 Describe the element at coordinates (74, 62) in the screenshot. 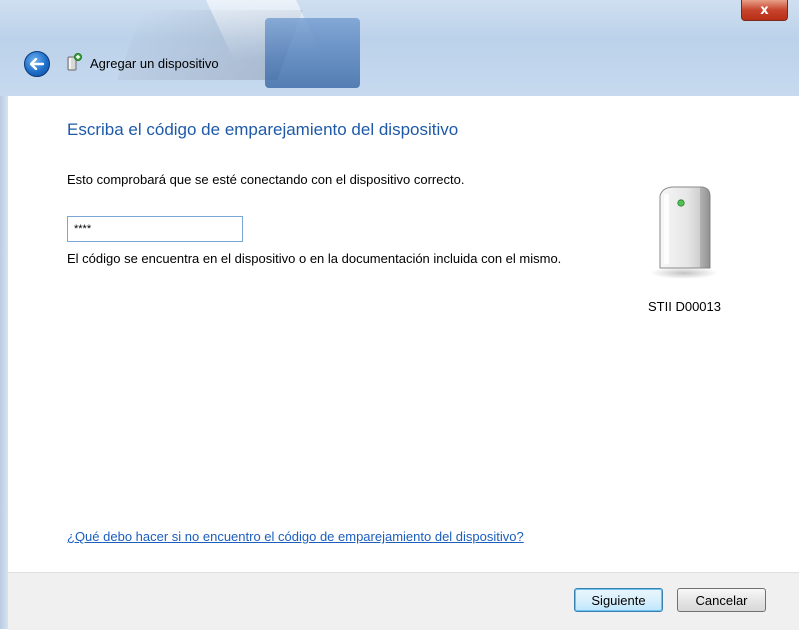

I see `device-add-icon` at that location.